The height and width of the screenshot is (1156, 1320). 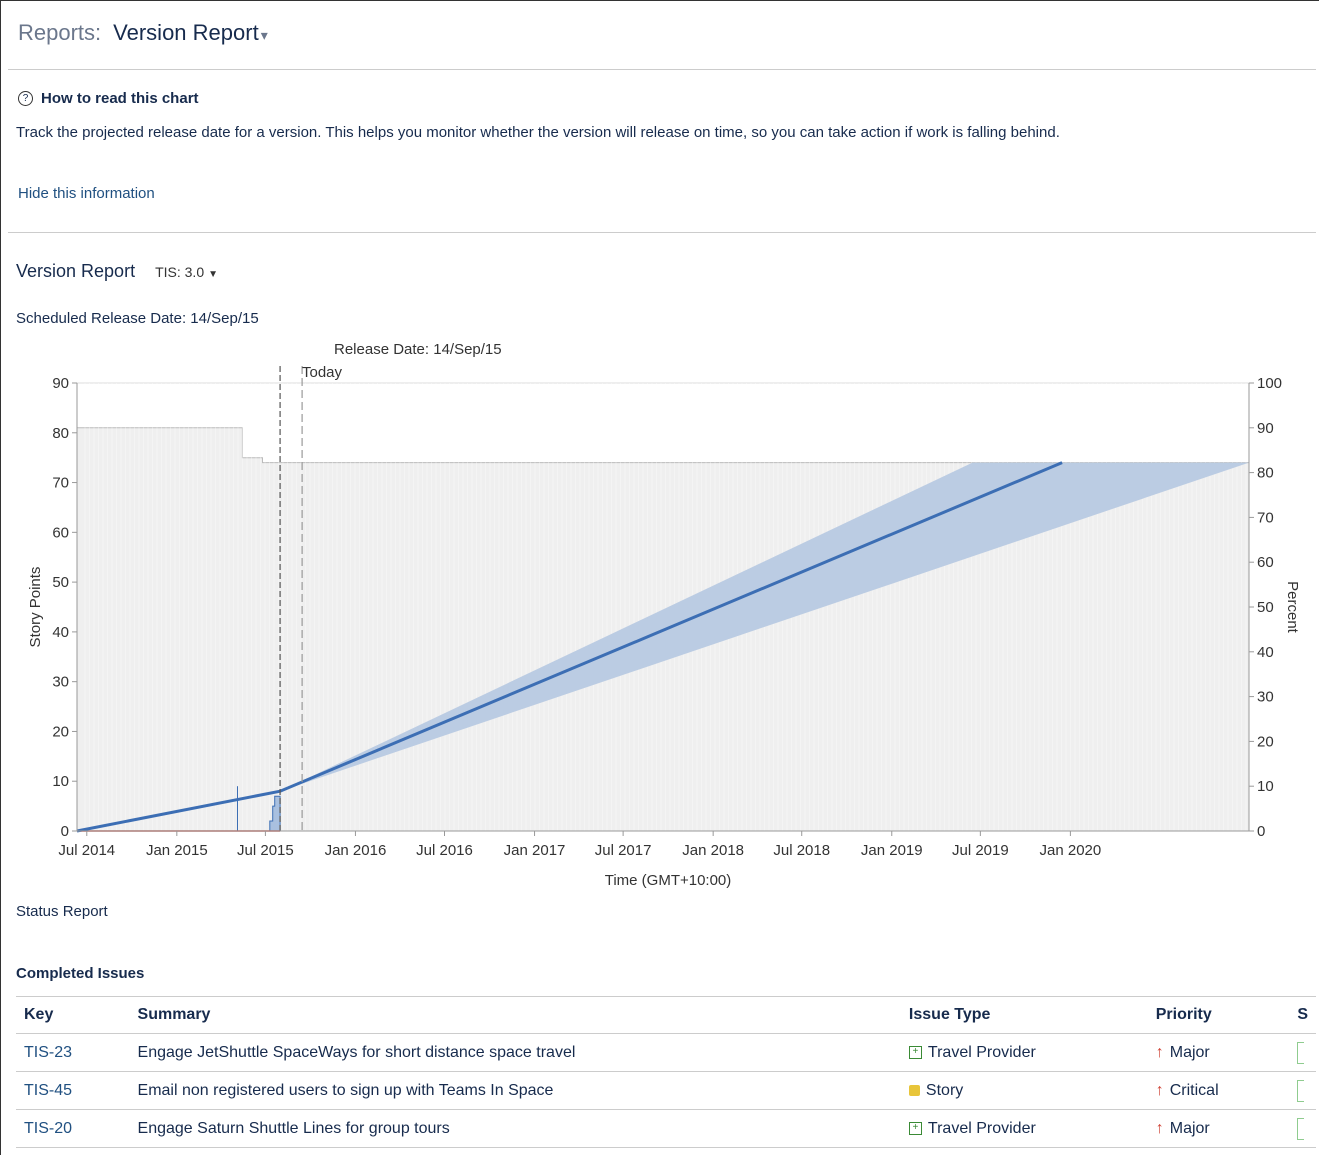 I want to click on version-report-label: Version Report, so click(x=76, y=271).